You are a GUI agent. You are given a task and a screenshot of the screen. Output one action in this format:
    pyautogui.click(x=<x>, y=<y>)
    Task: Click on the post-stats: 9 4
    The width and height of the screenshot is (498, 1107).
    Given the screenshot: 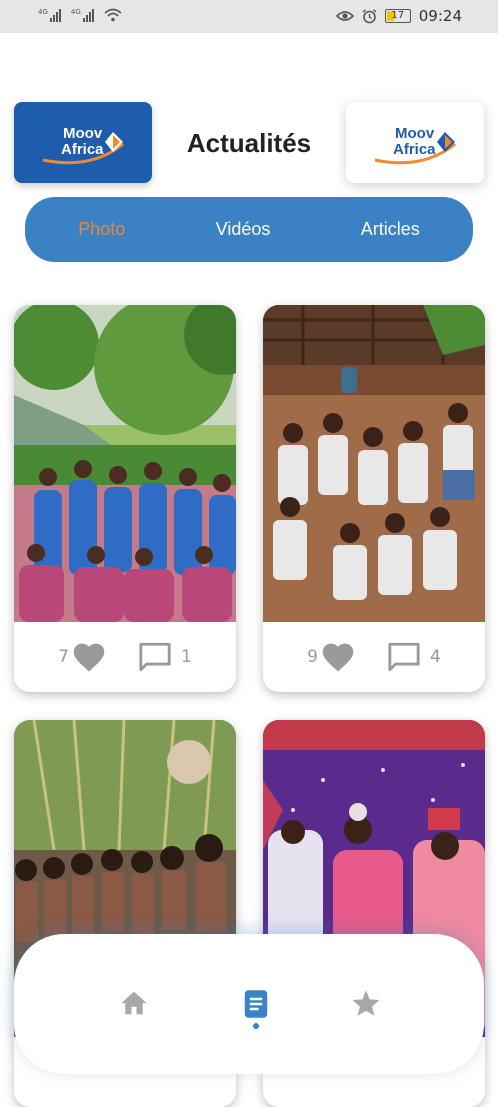 What is the action you would take?
    pyautogui.click(x=374, y=657)
    